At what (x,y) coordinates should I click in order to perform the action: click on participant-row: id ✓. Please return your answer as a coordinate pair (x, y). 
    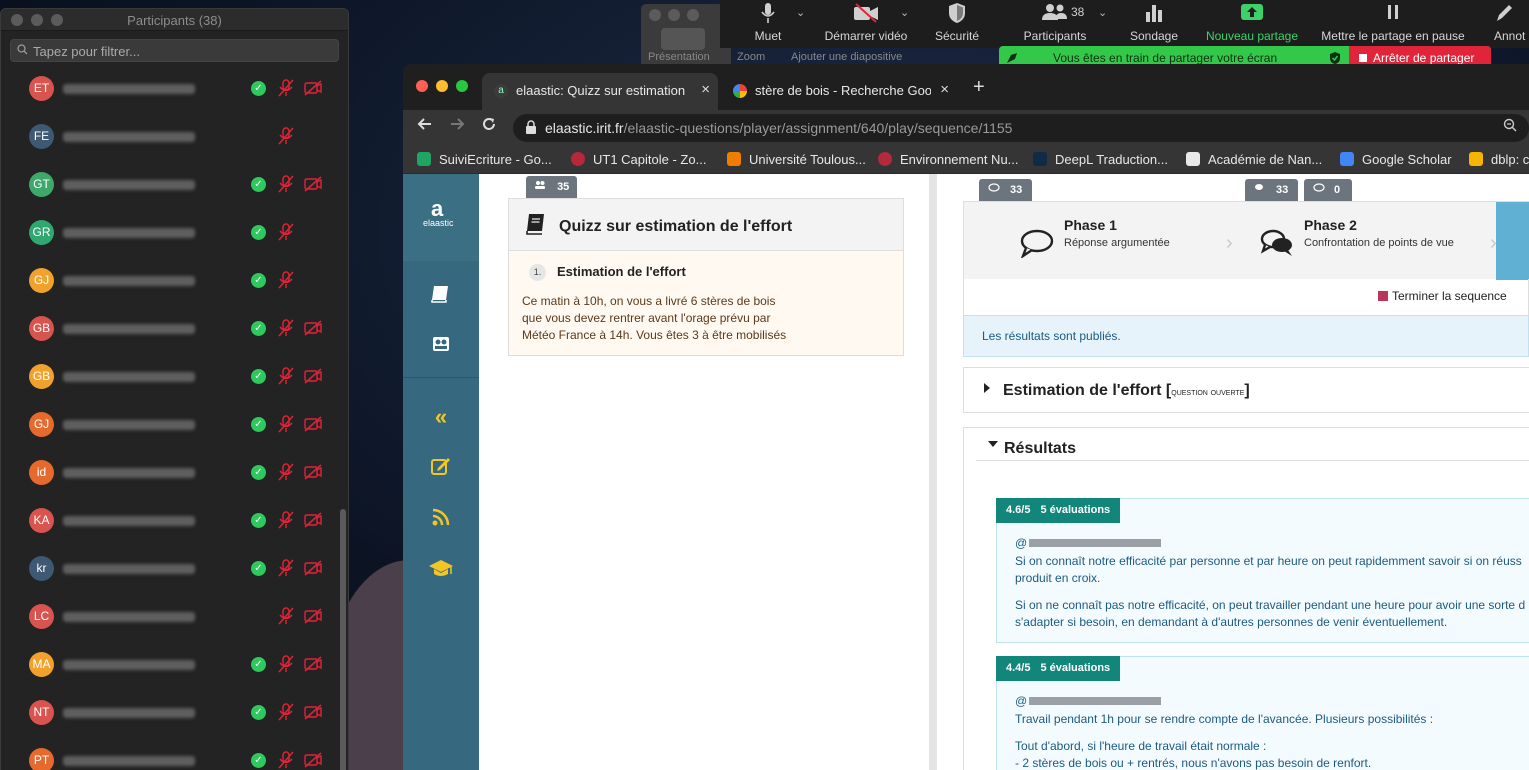
    Looking at the image, I should click on (169, 473).